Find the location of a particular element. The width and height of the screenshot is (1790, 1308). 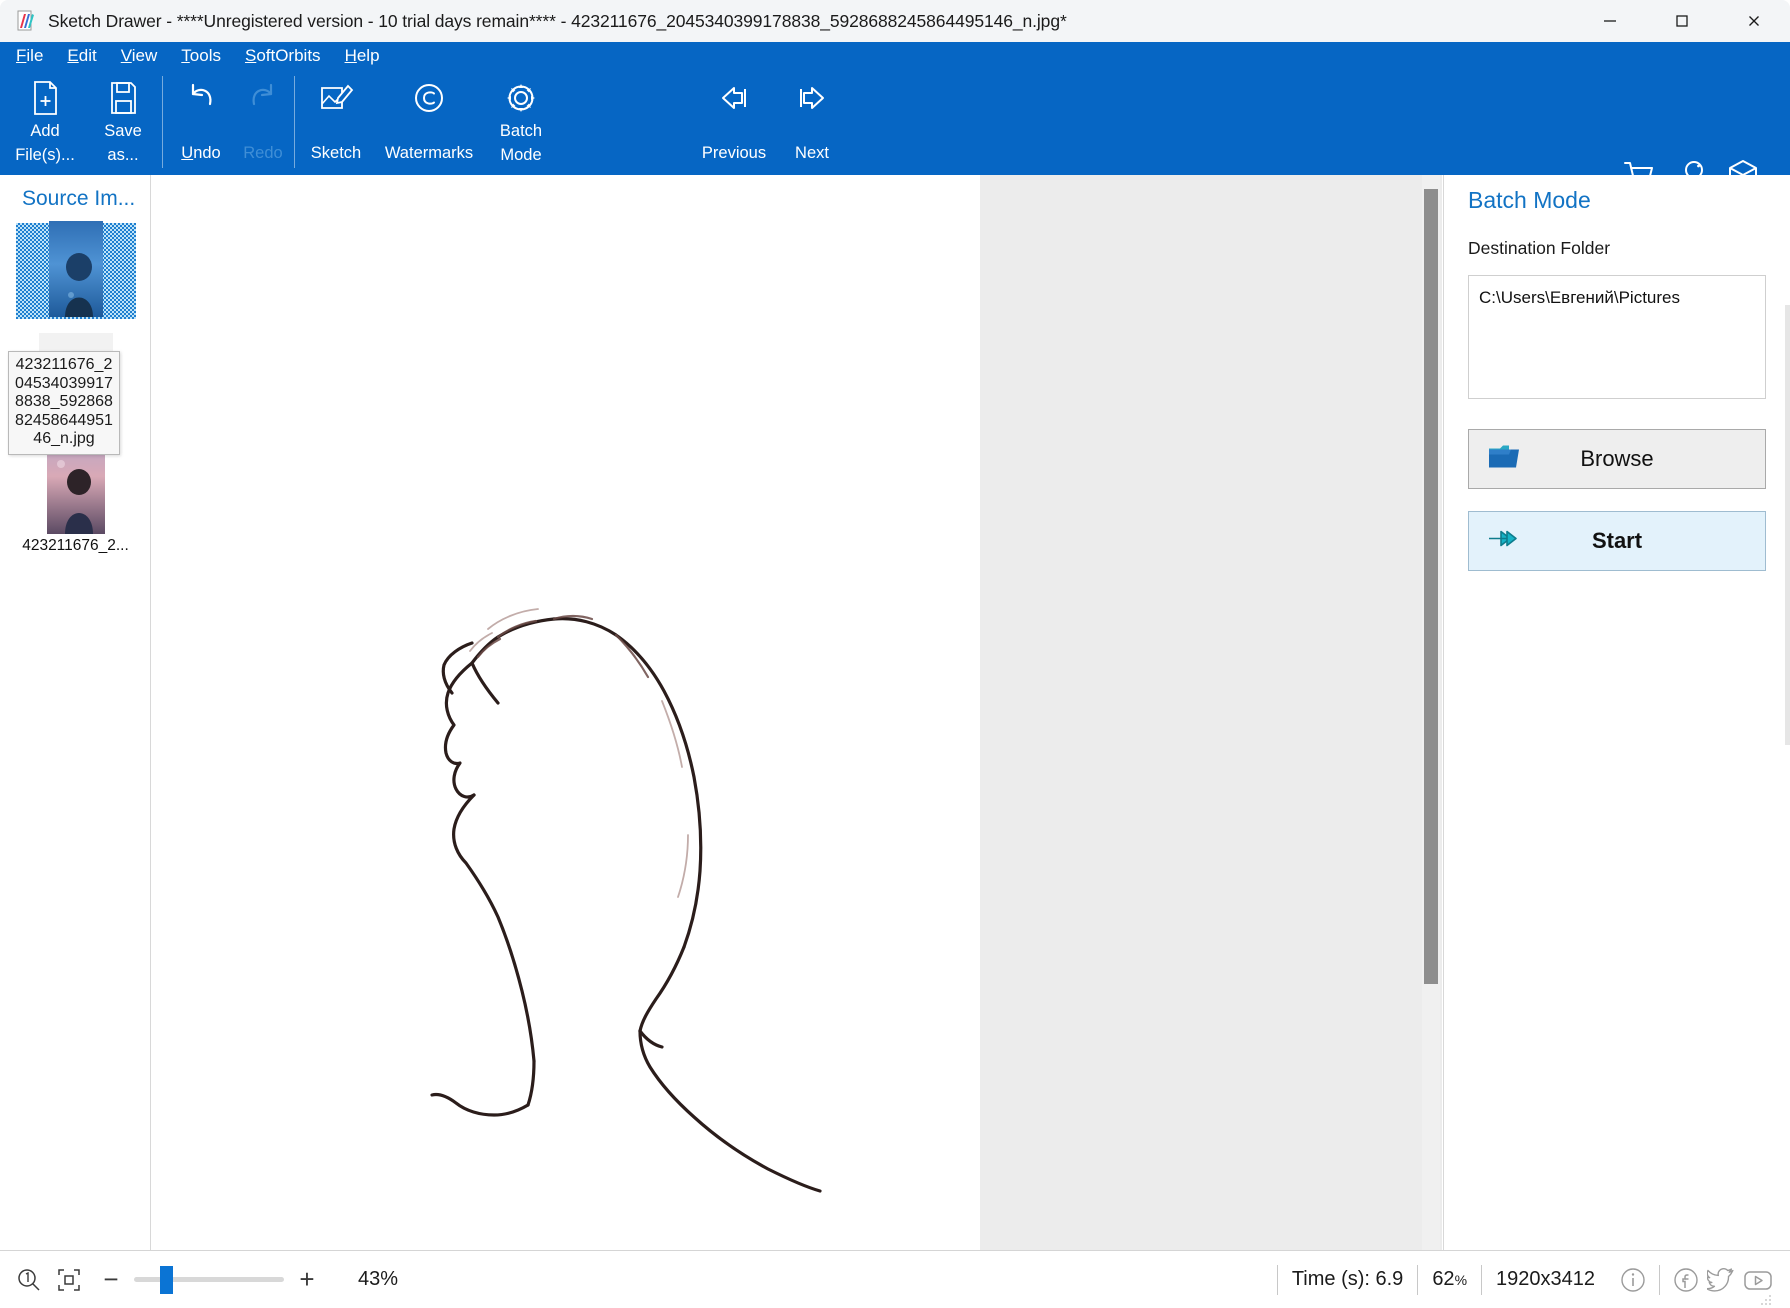

zoom-slider is located at coordinates (209, 1280).